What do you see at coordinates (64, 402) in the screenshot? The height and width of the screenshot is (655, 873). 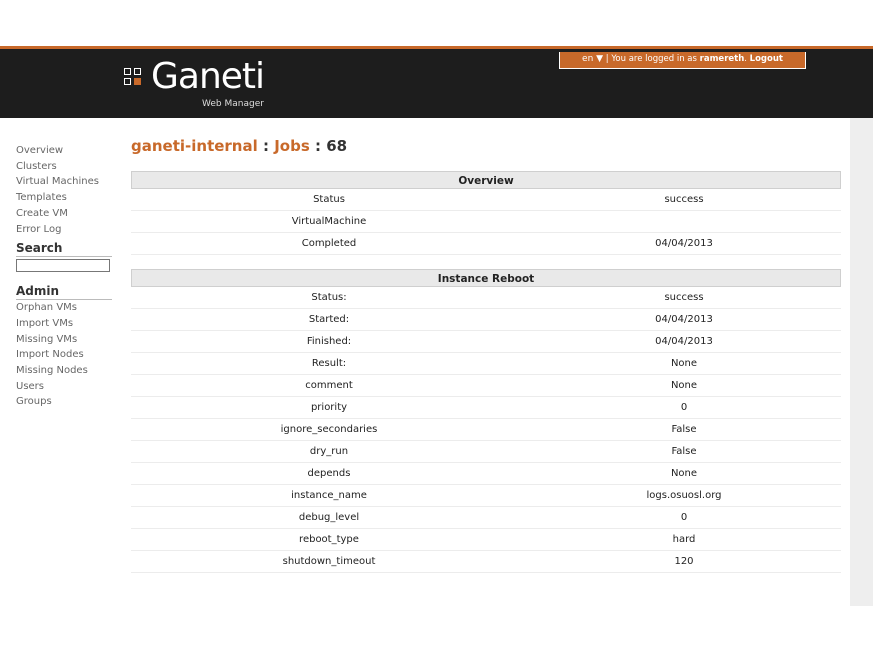 I see `nav-link-groups: Groups` at bounding box center [64, 402].